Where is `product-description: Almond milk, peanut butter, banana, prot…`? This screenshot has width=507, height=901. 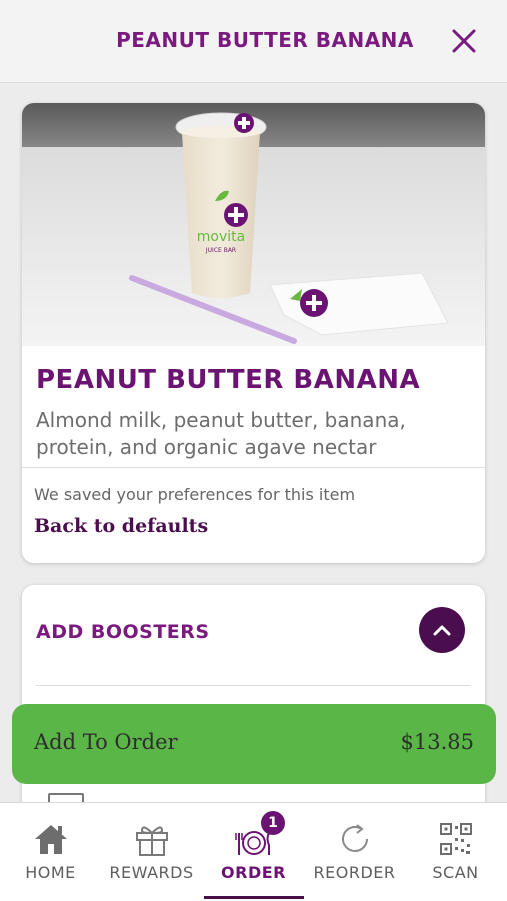 product-description: Almond milk, peanut butter, banana, prot… is located at coordinates (221, 433).